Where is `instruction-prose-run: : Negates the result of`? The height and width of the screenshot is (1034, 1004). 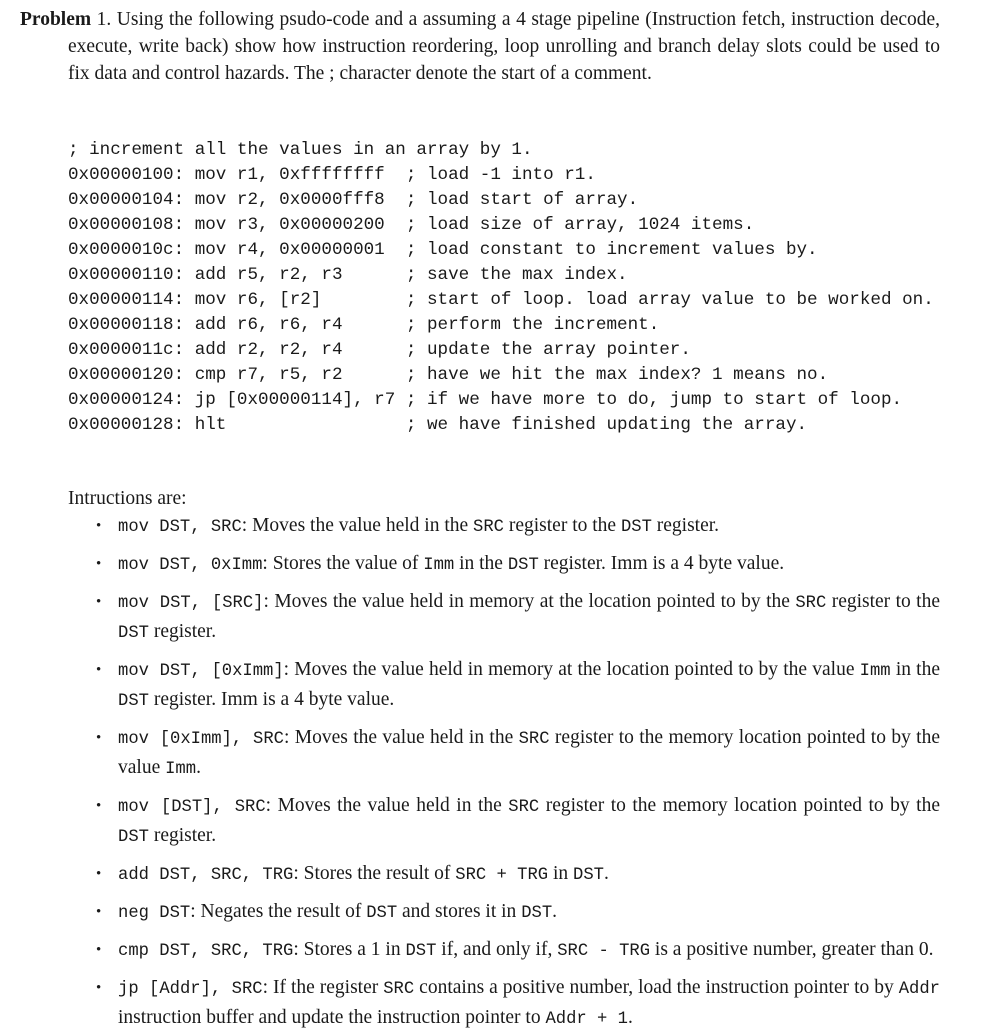
instruction-prose-run: : Negates the result of is located at coordinates (278, 911).